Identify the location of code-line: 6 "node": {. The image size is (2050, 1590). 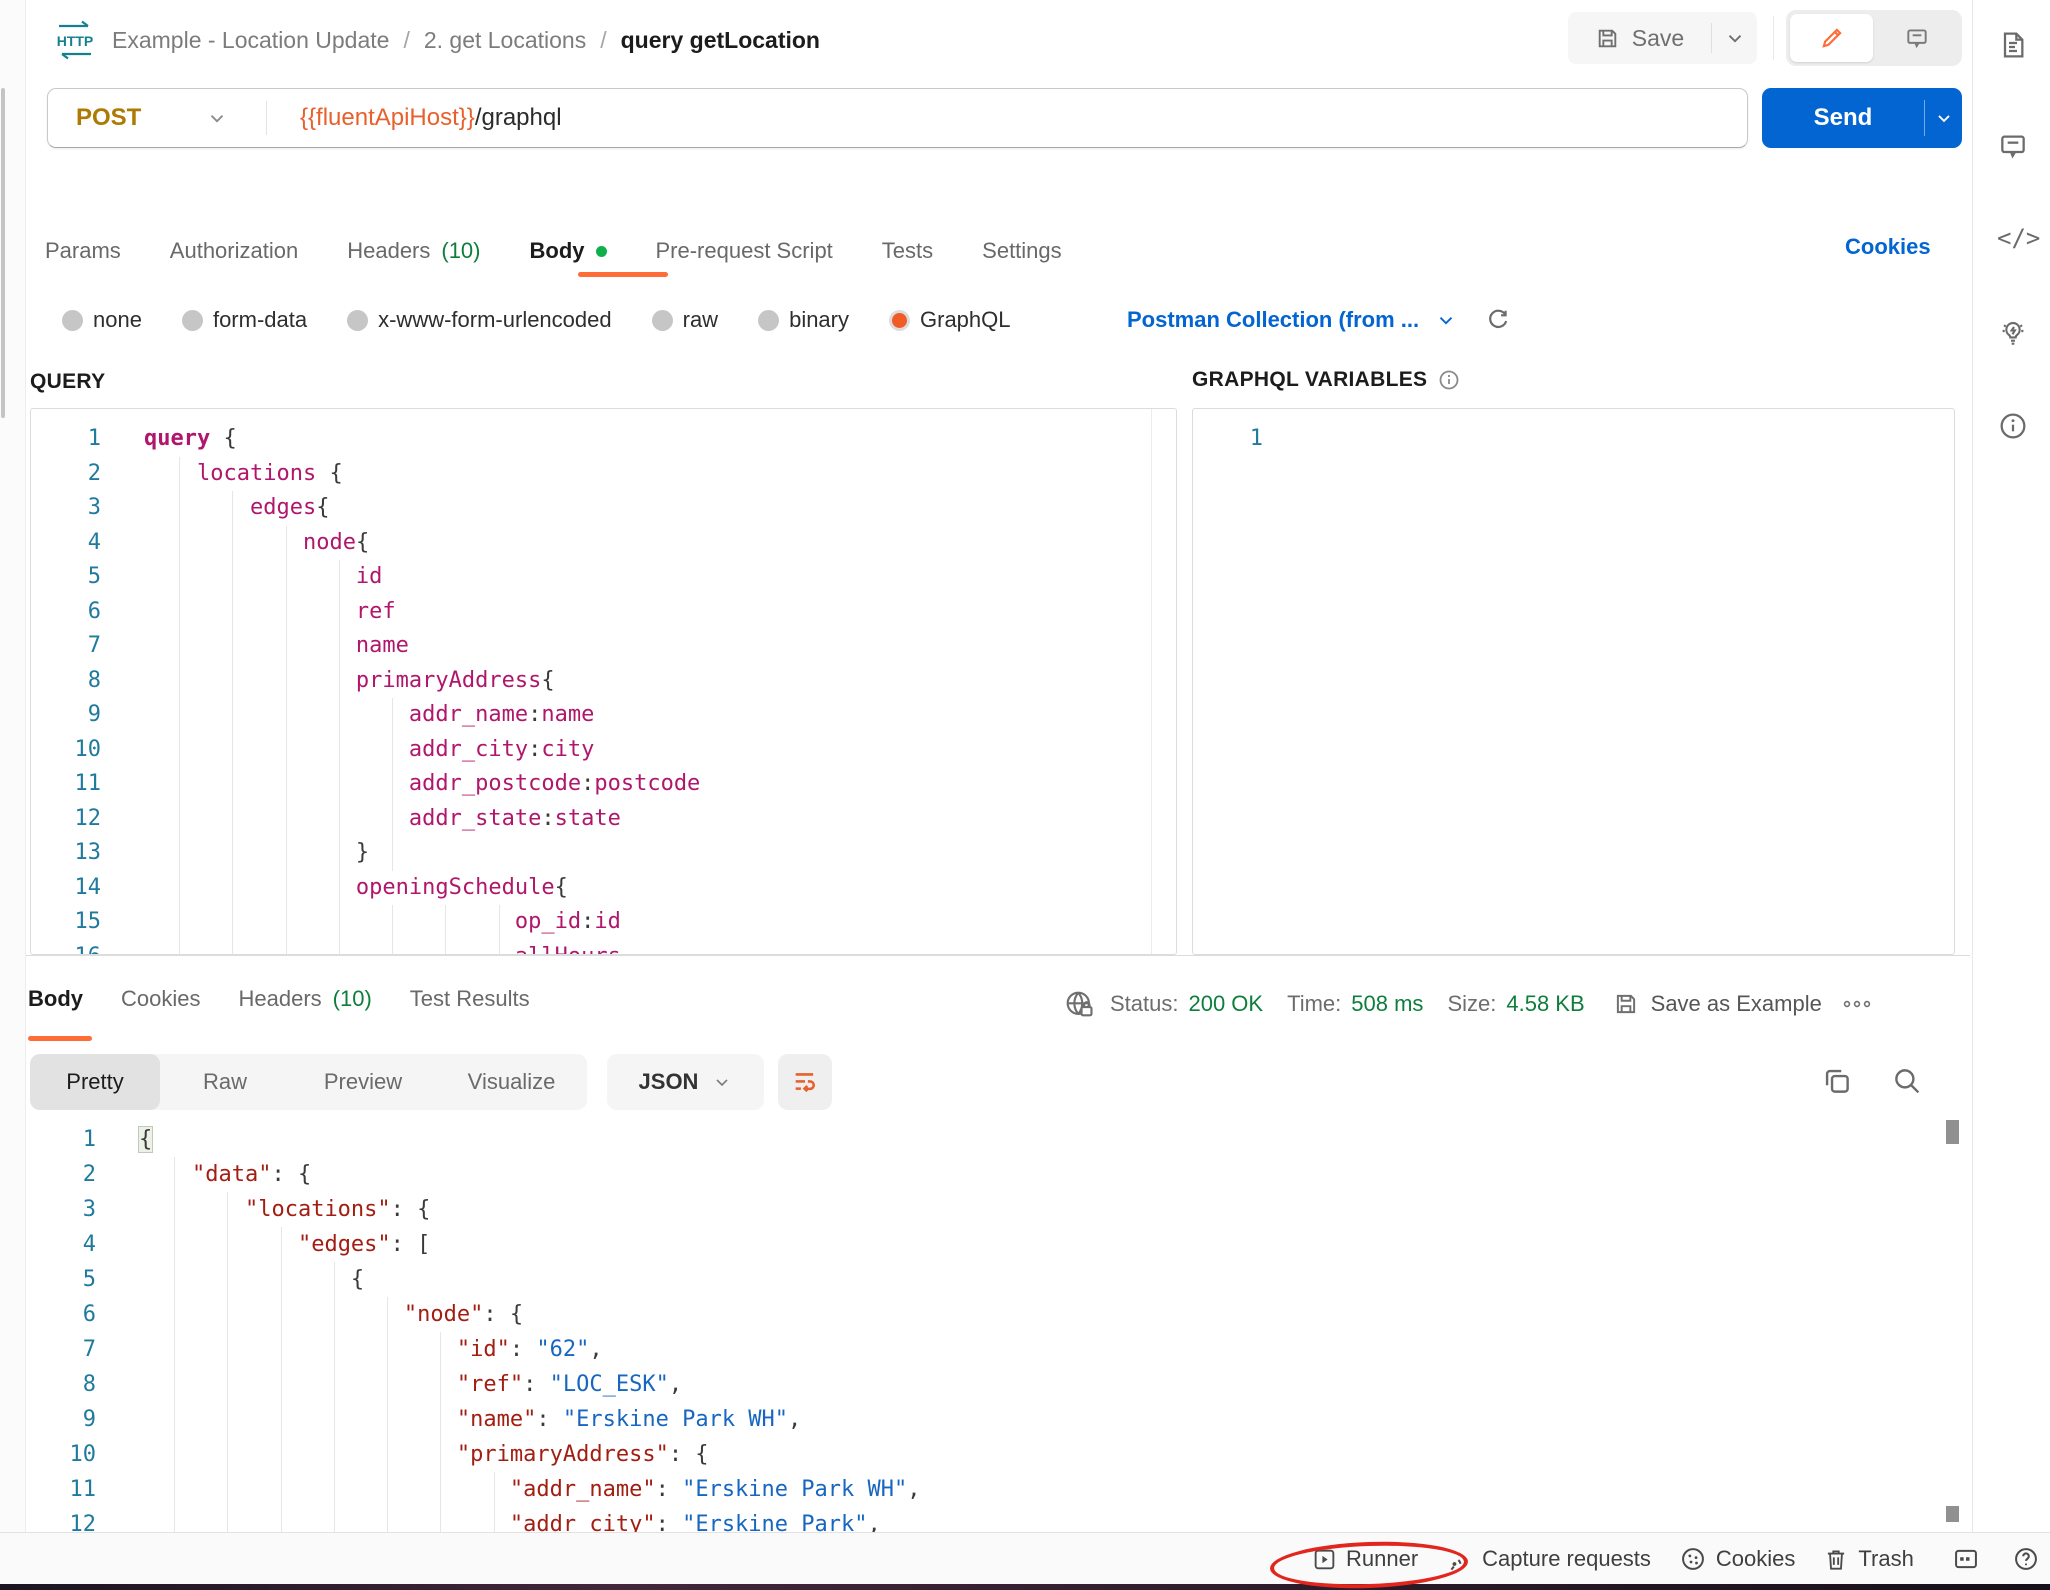
(986, 1314).